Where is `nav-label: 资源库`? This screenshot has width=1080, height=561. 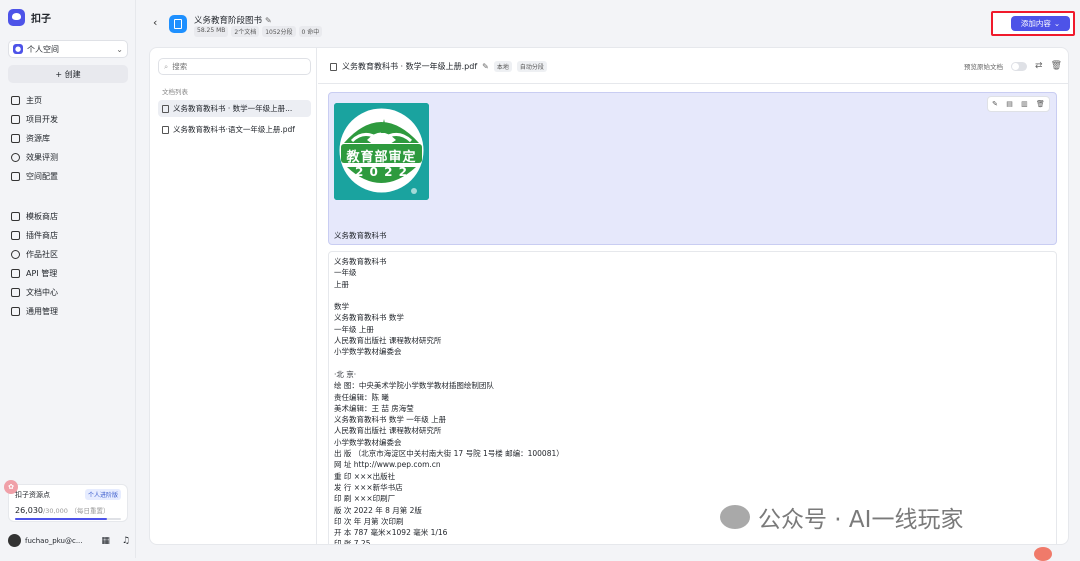 nav-label: 资源库 is located at coordinates (38, 138).